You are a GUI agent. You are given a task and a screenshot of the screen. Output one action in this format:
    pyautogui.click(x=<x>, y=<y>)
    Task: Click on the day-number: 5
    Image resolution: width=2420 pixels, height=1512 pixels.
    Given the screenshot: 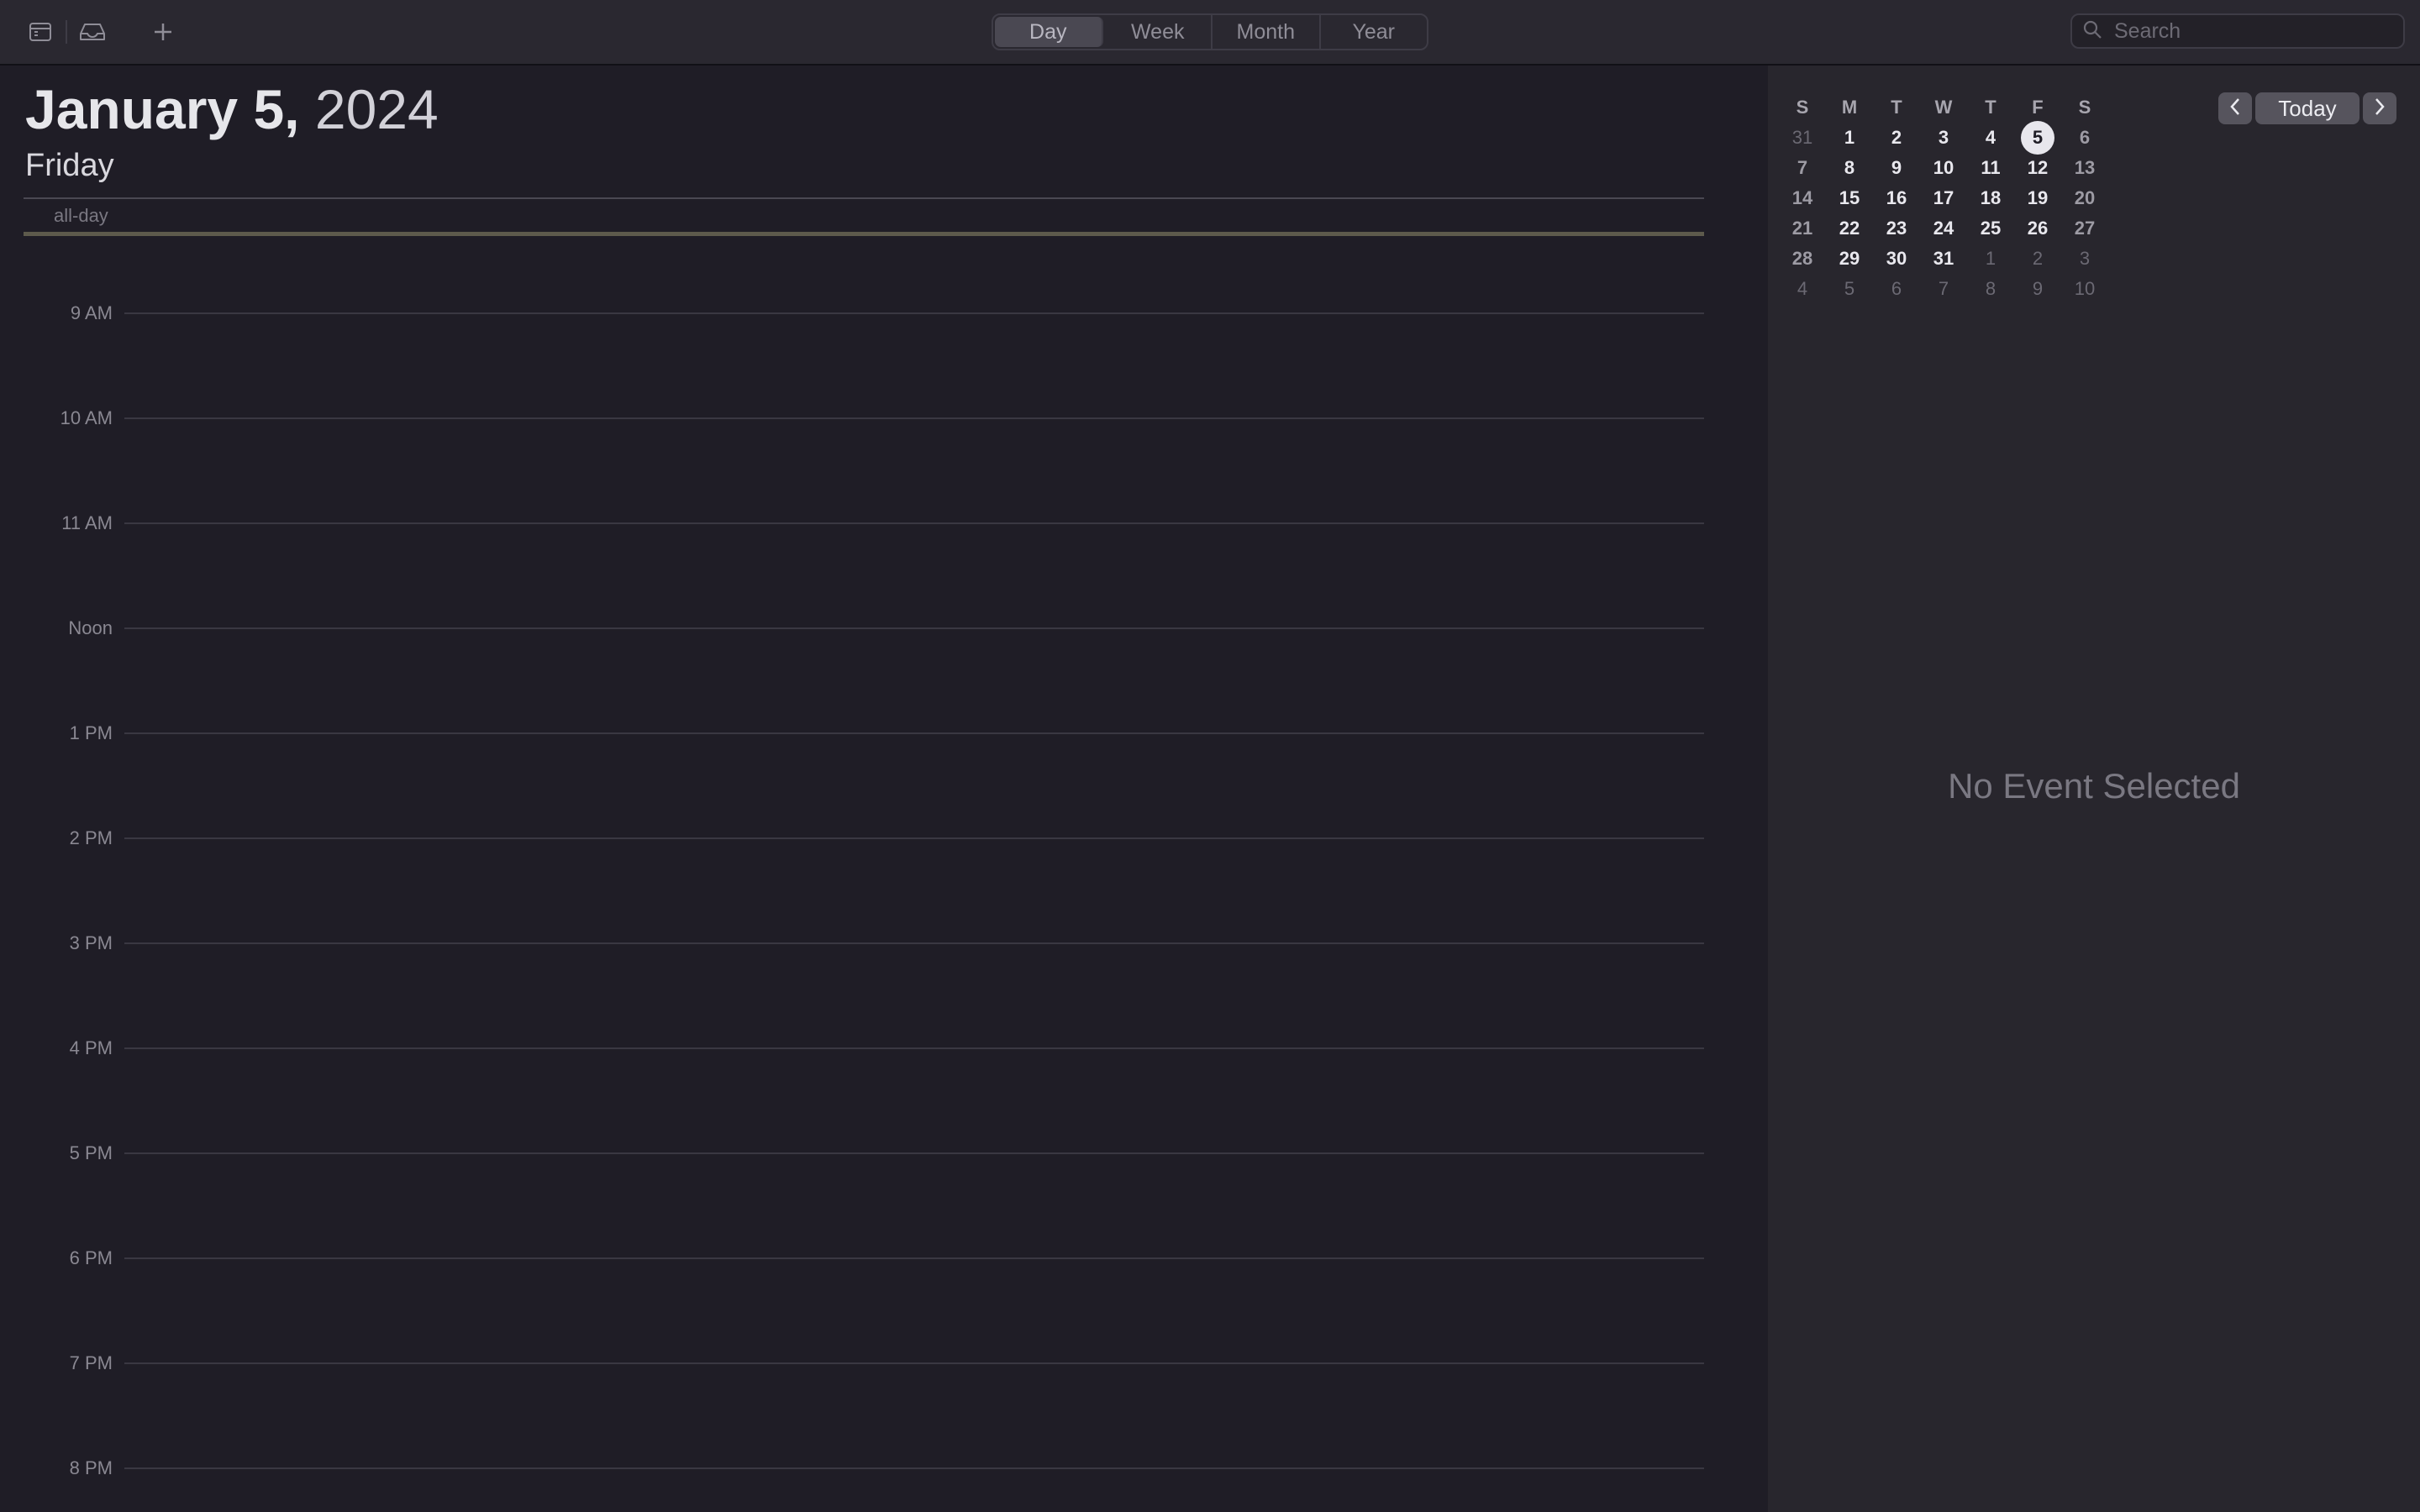 What is the action you would take?
    pyautogui.click(x=2038, y=138)
    